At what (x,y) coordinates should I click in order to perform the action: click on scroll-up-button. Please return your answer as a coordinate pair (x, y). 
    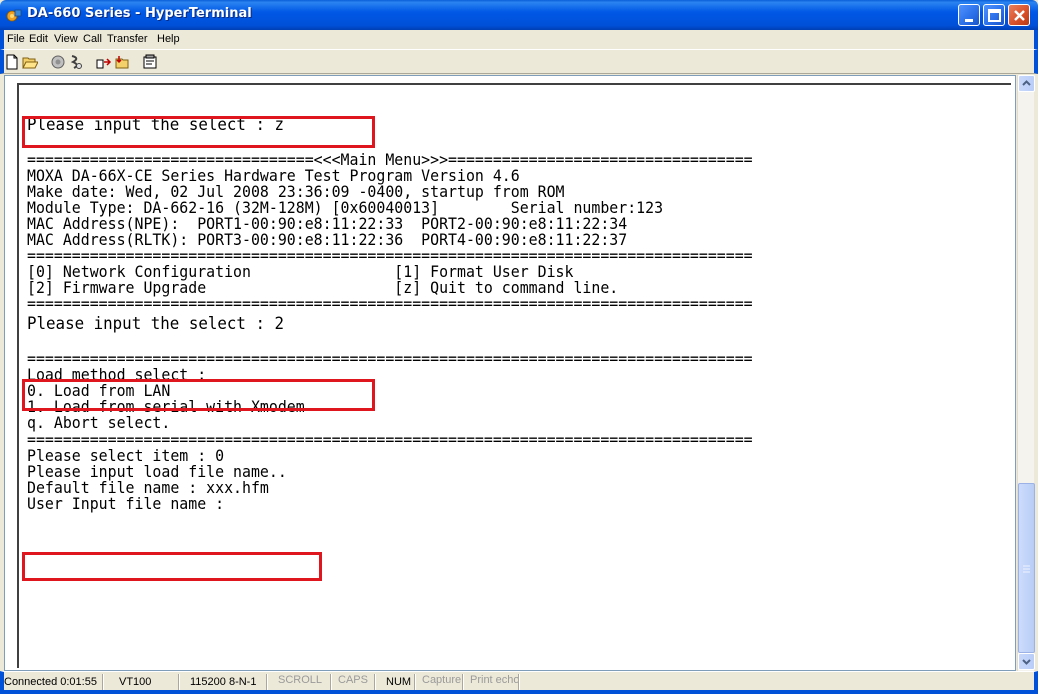
    Looking at the image, I should click on (1026, 83).